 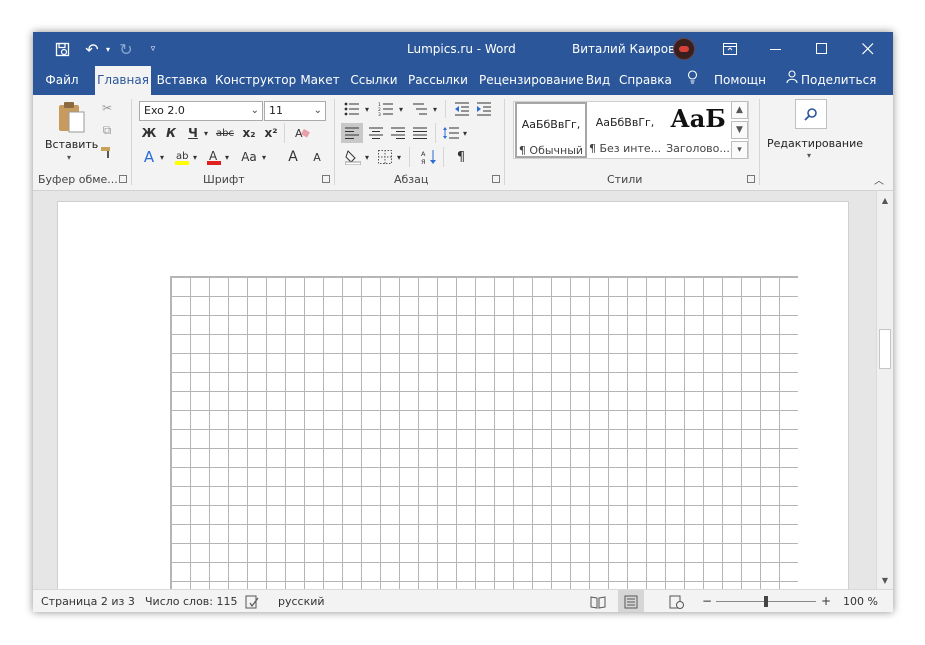 What do you see at coordinates (88, 601) in the screenshot?
I see `page-count: Страница 2 из 3` at bounding box center [88, 601].